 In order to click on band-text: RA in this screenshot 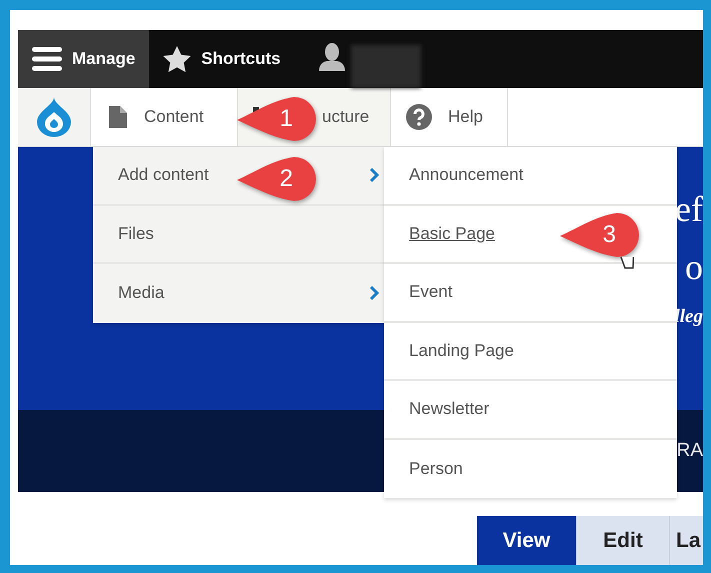, I will do `click(689, 451)`.